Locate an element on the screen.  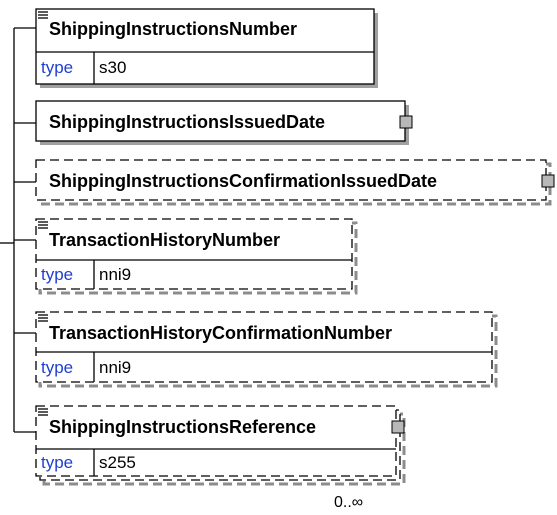
element-name: ShippingInstructionsIssuedDate is located at coordinates (187, 122).